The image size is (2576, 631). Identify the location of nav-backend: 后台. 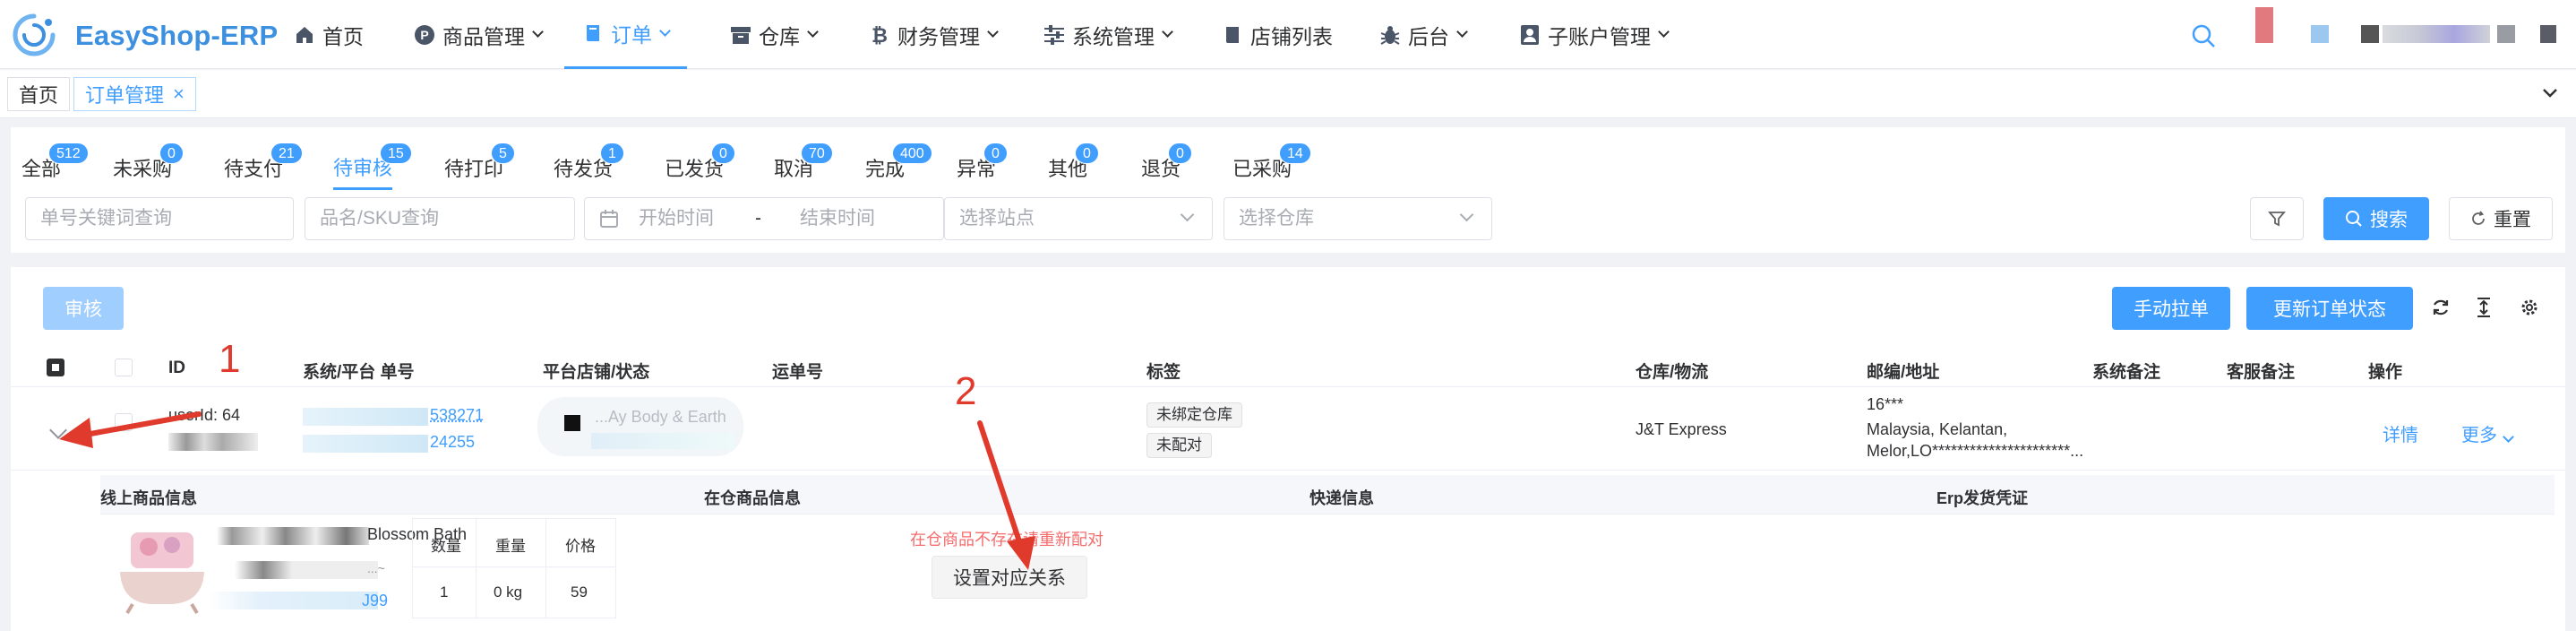
(1423, 34).